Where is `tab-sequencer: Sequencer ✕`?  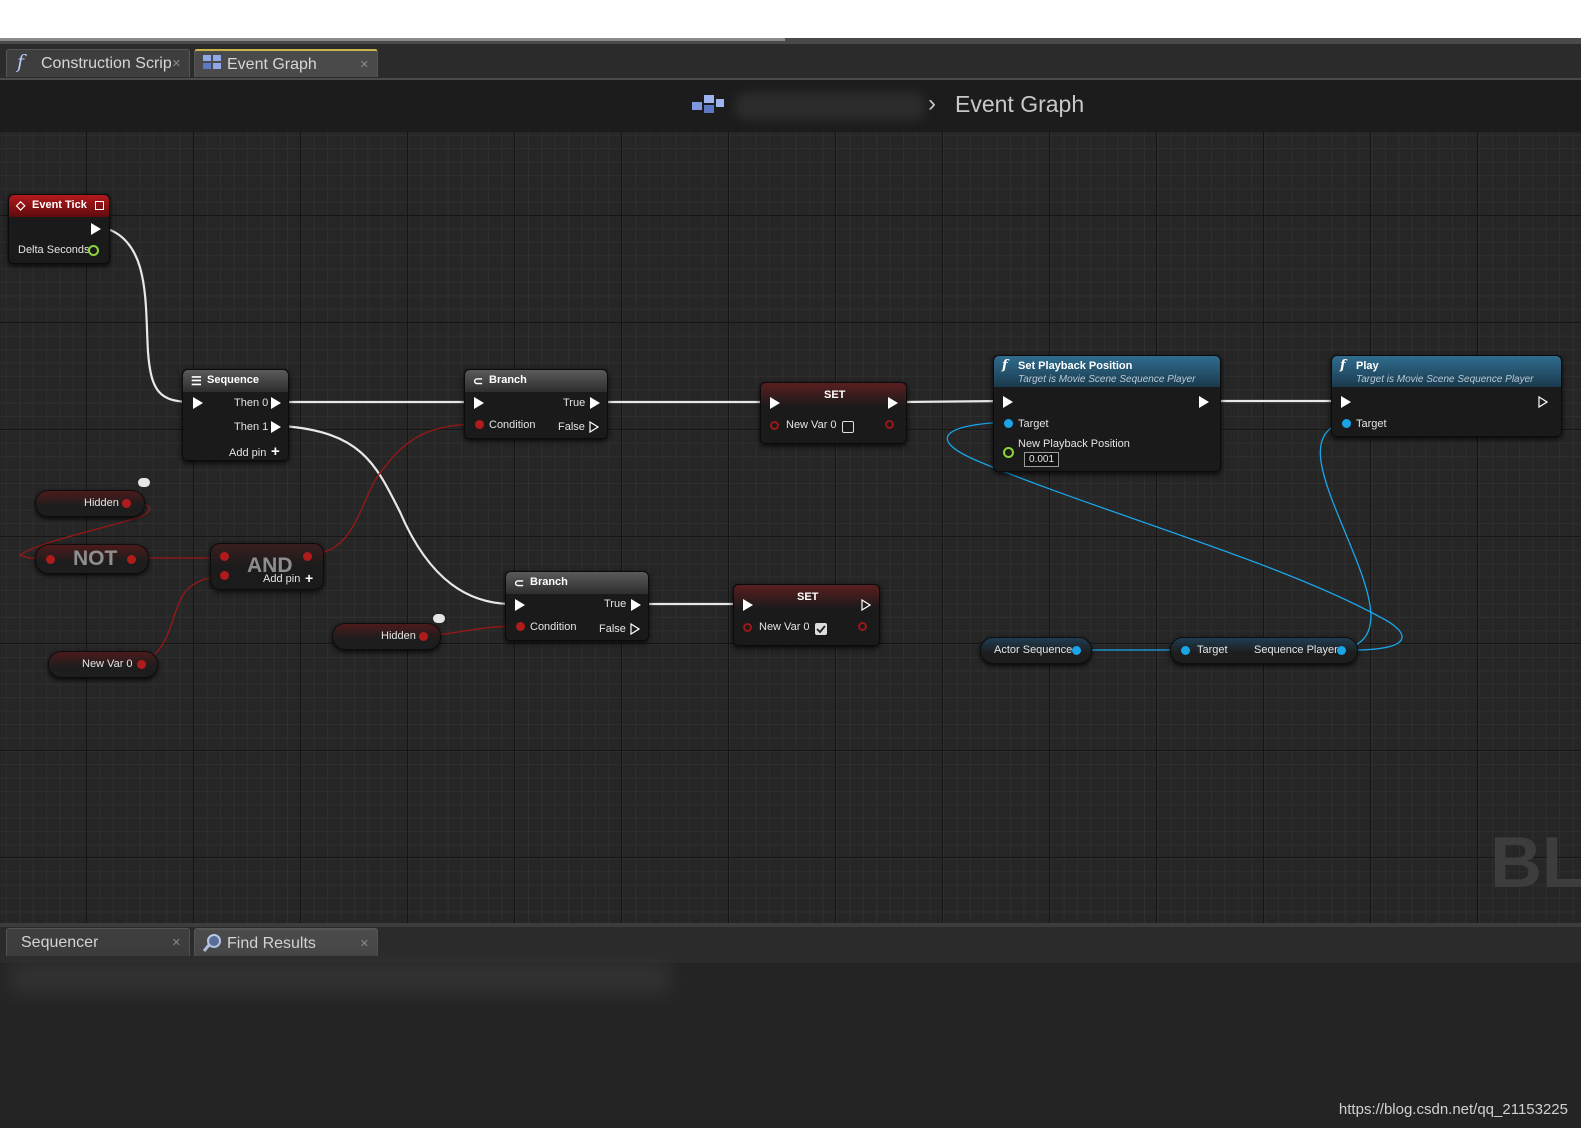
tab-sequencer: Sequencer ✕ is located at coordinates (98, 942).